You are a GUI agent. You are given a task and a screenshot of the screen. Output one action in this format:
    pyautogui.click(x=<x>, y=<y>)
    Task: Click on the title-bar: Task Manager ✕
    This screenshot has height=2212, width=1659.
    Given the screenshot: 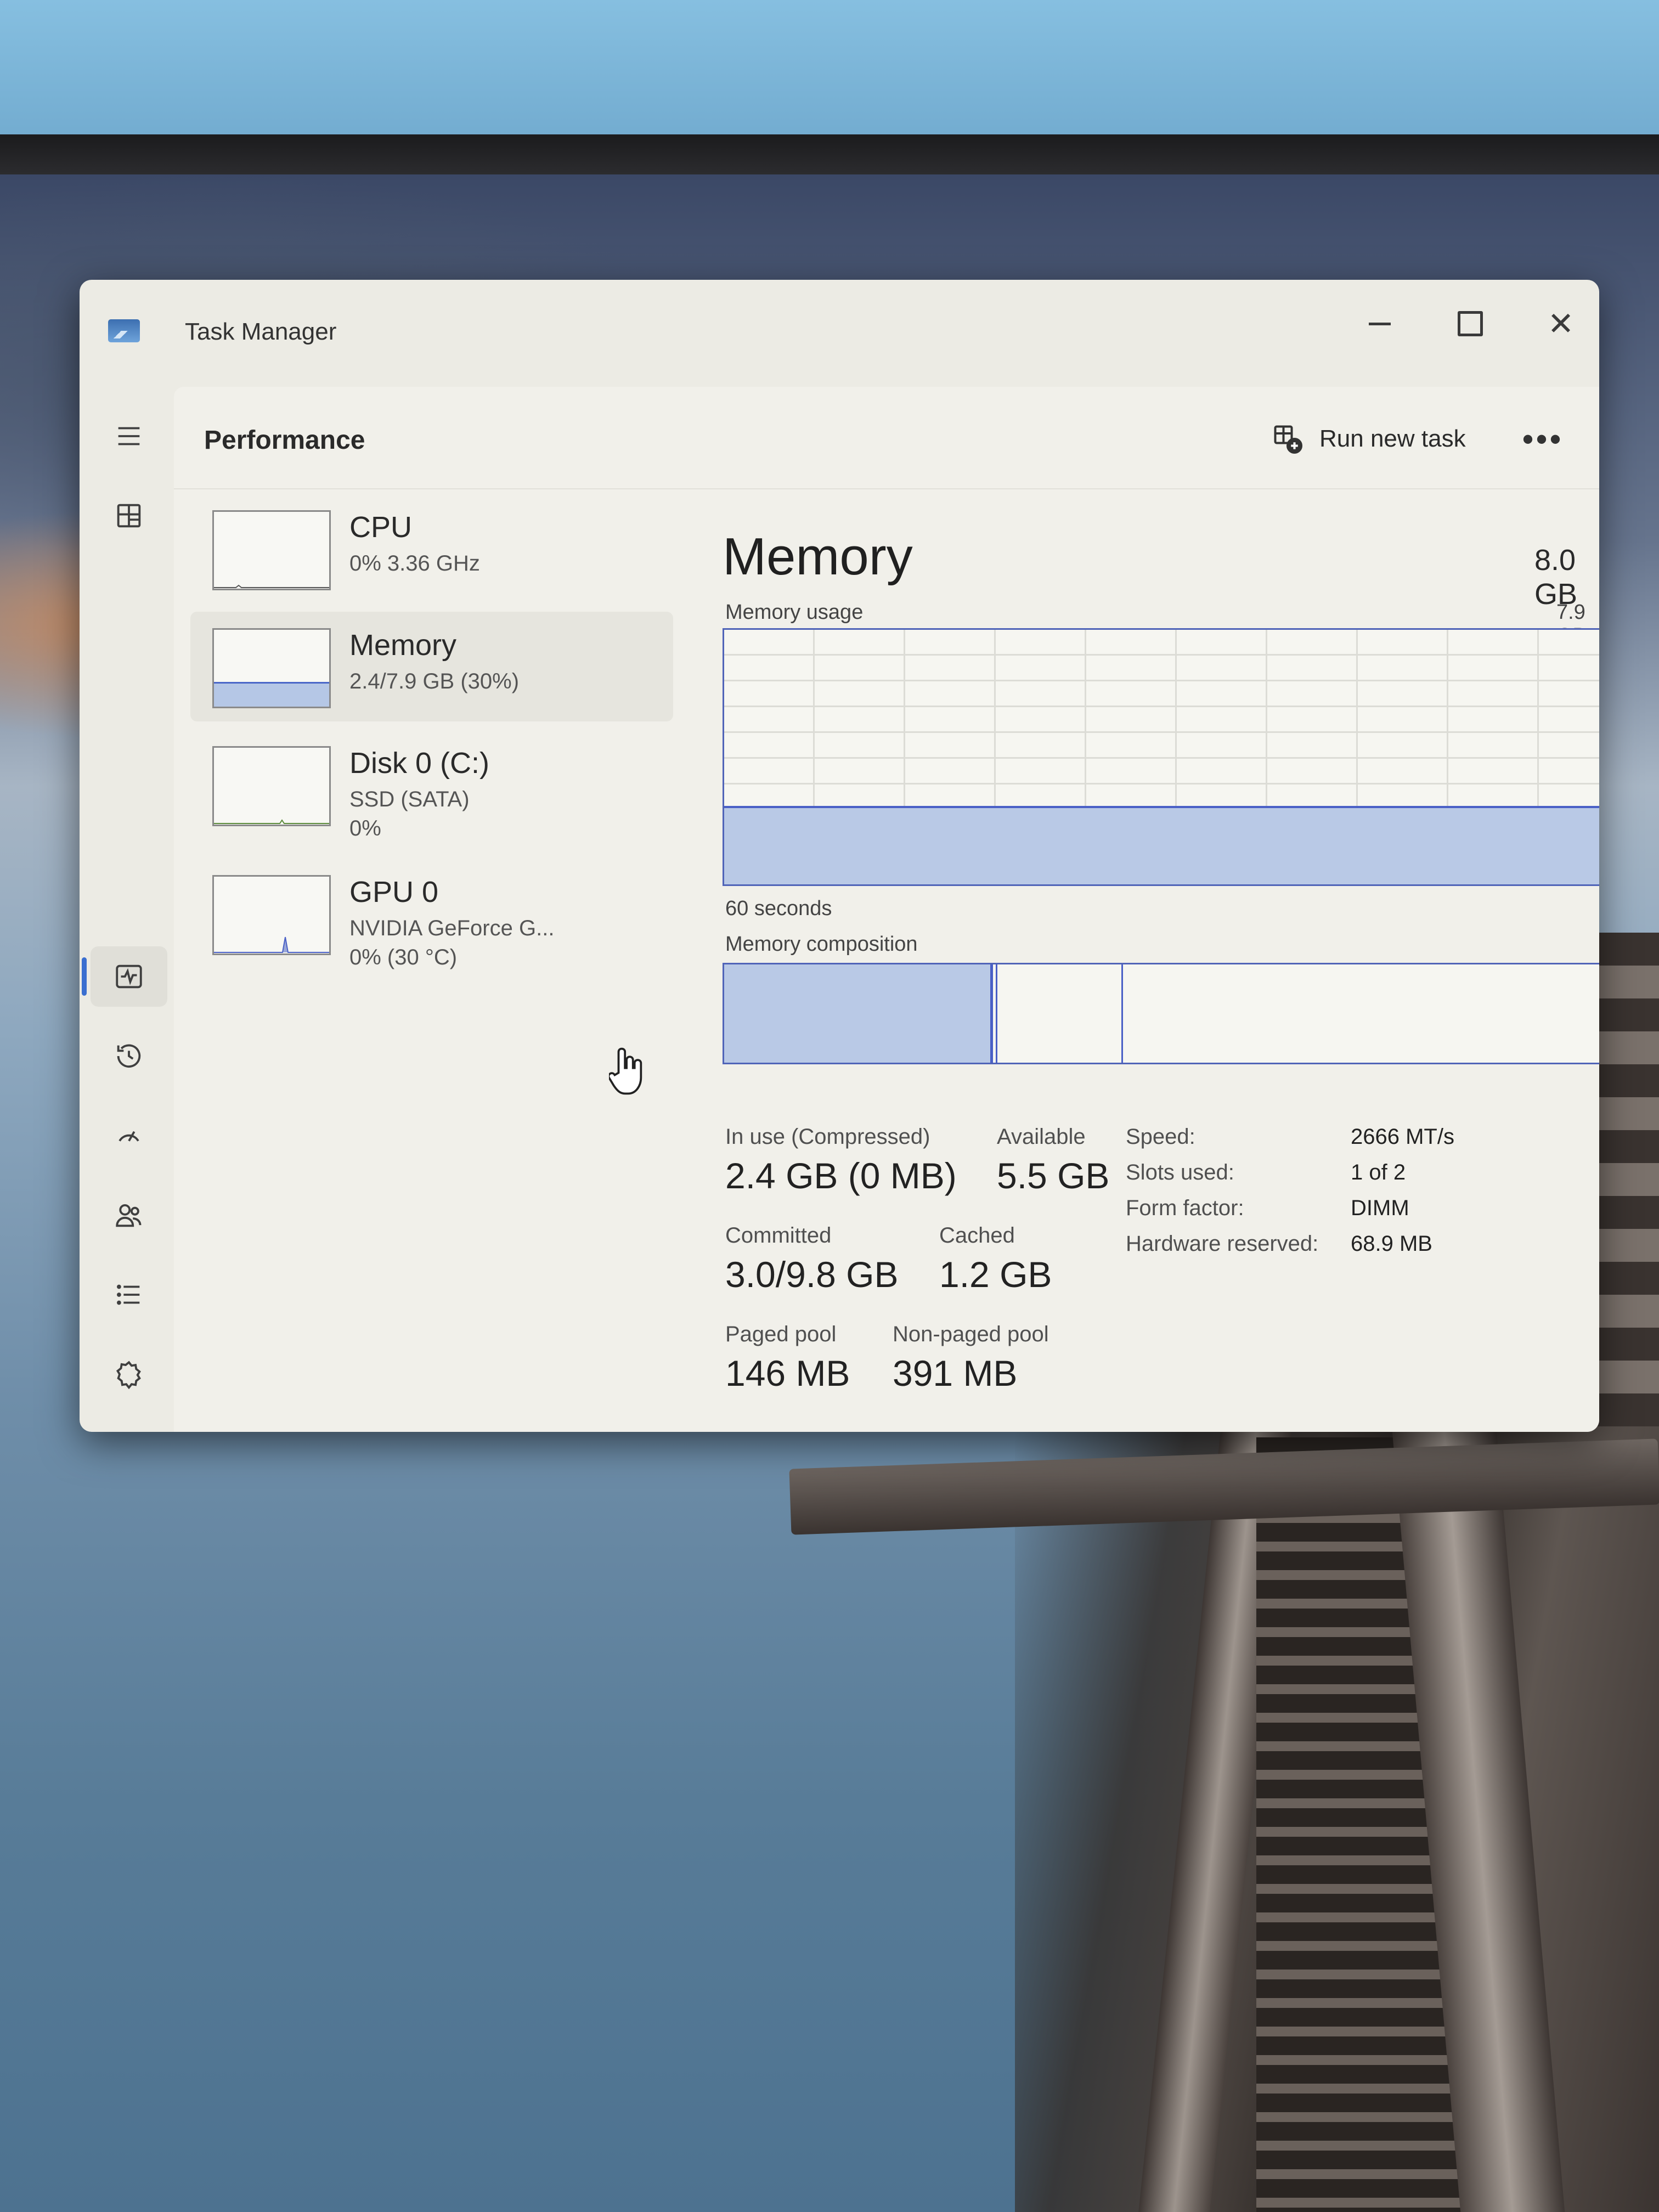 What is the action you would take?
    pyautogui.click(x=840, y=332)
    